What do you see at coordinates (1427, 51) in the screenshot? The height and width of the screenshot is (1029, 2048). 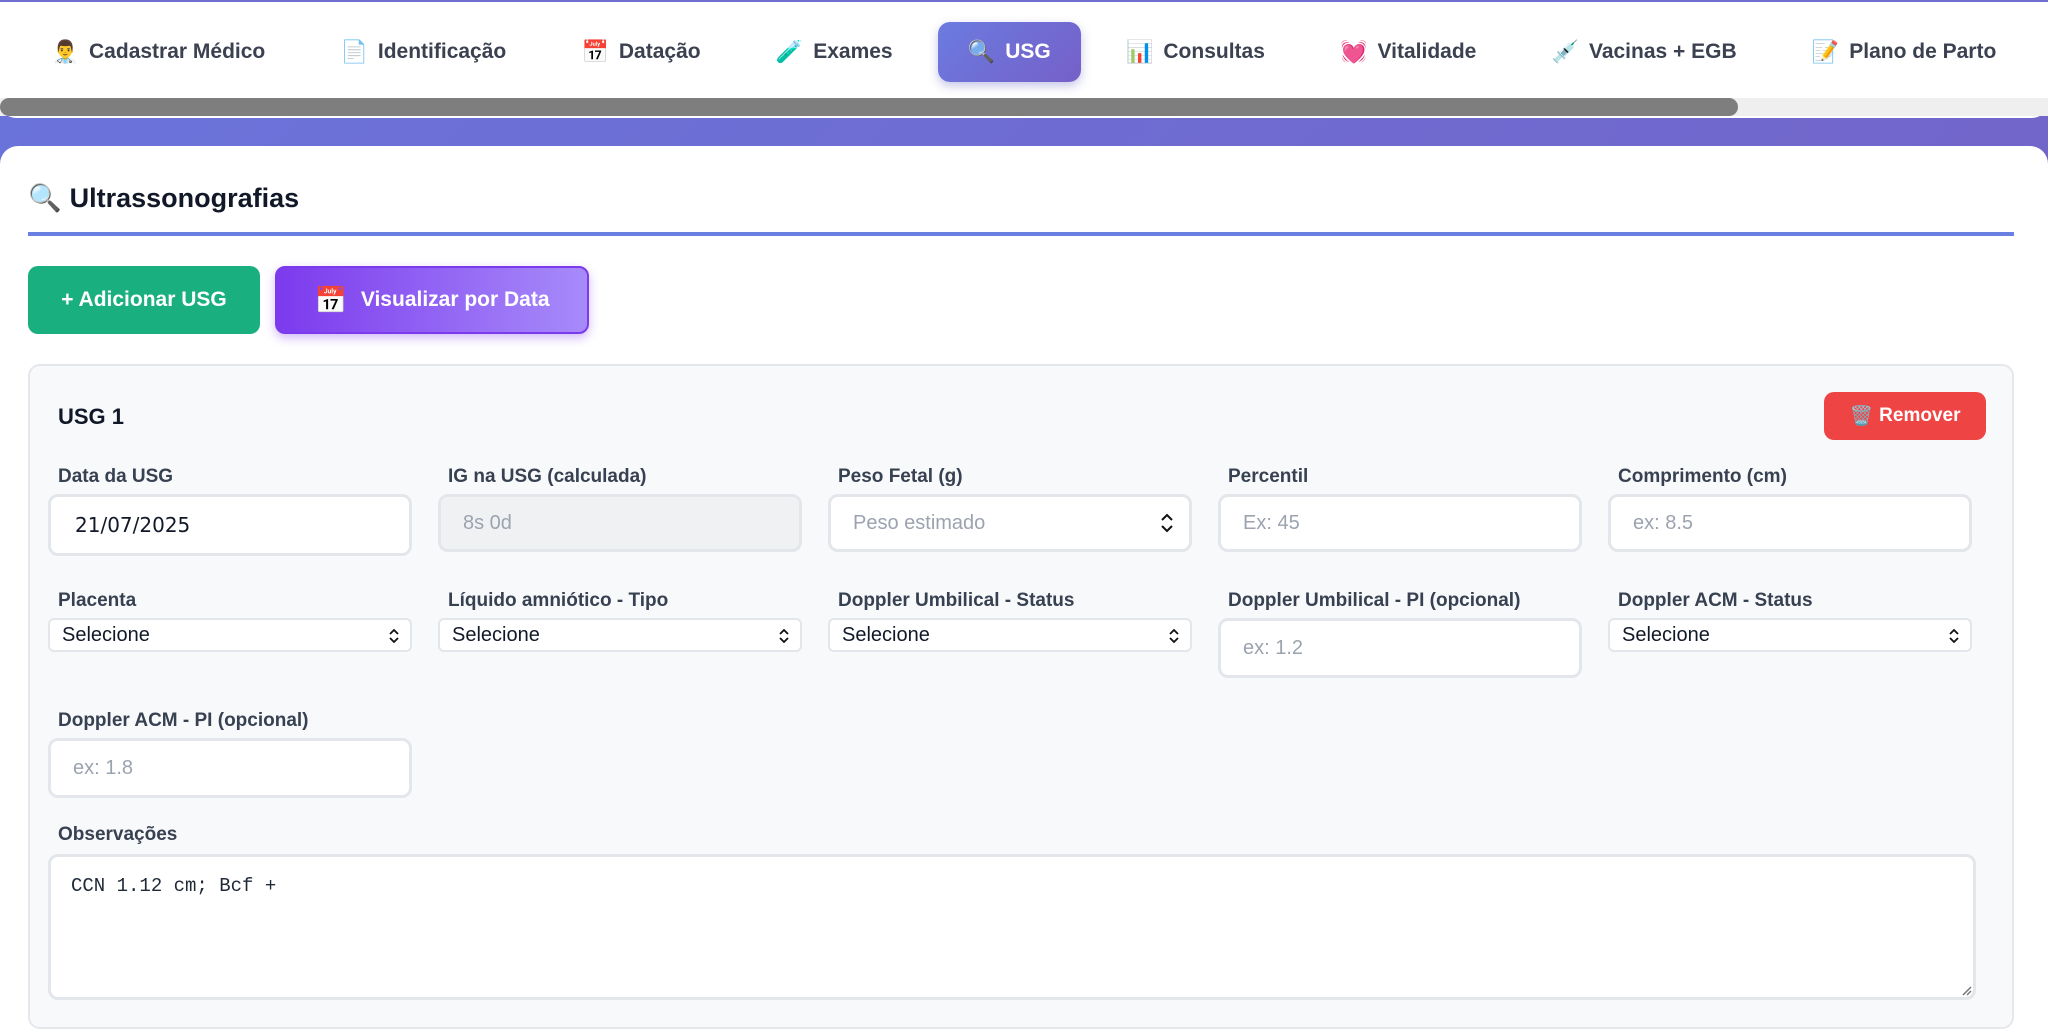 I see `tab-label: Vitalidade` at bounding box center [1427, 51].